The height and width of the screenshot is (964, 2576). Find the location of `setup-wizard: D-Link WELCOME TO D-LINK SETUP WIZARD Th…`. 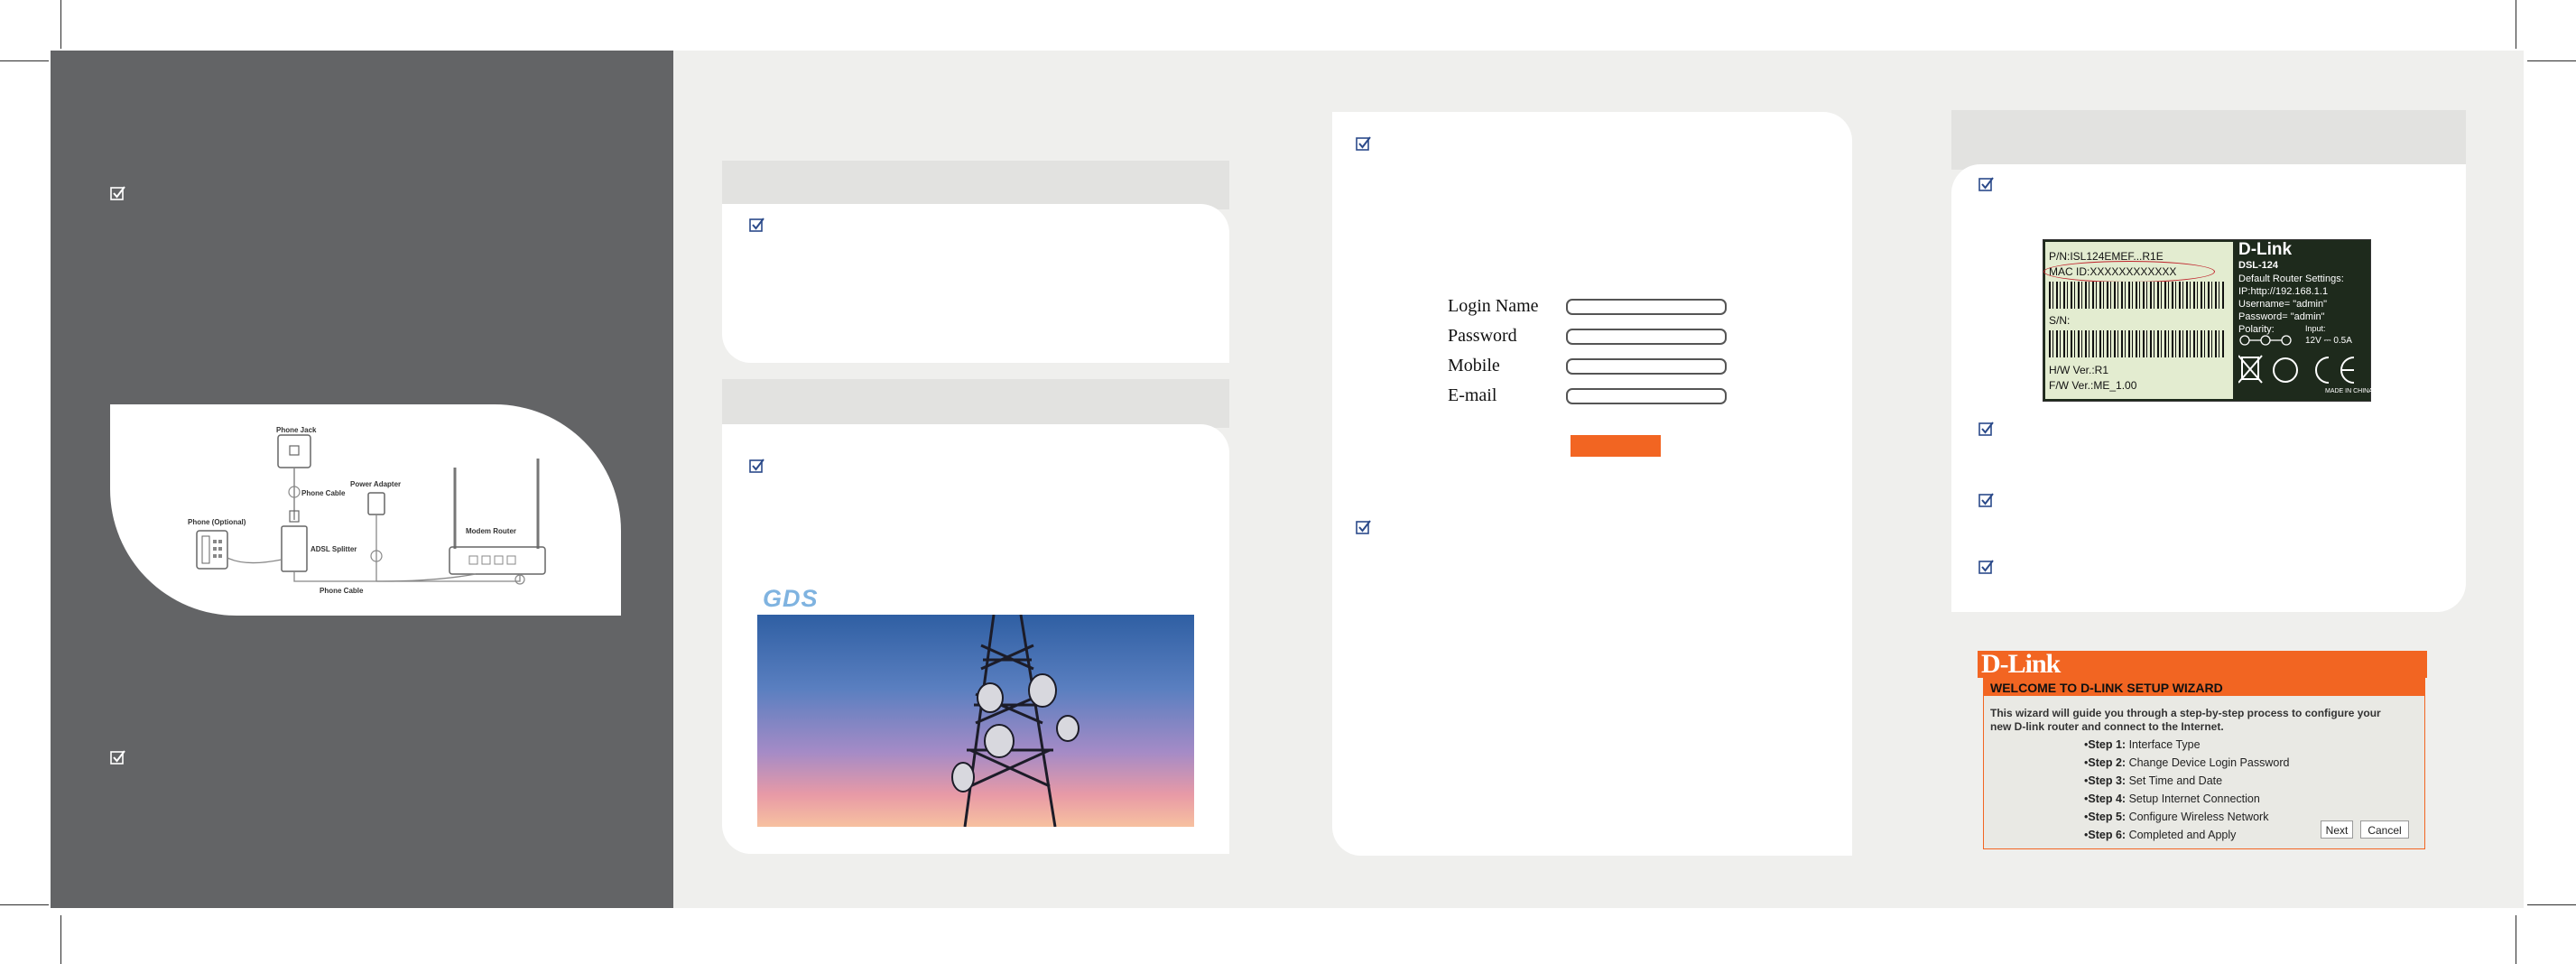

setup-wizard: D-Link WELCOME TO D-LINK SETUP WIZARD Th… is located at coordinates (2202, 749).